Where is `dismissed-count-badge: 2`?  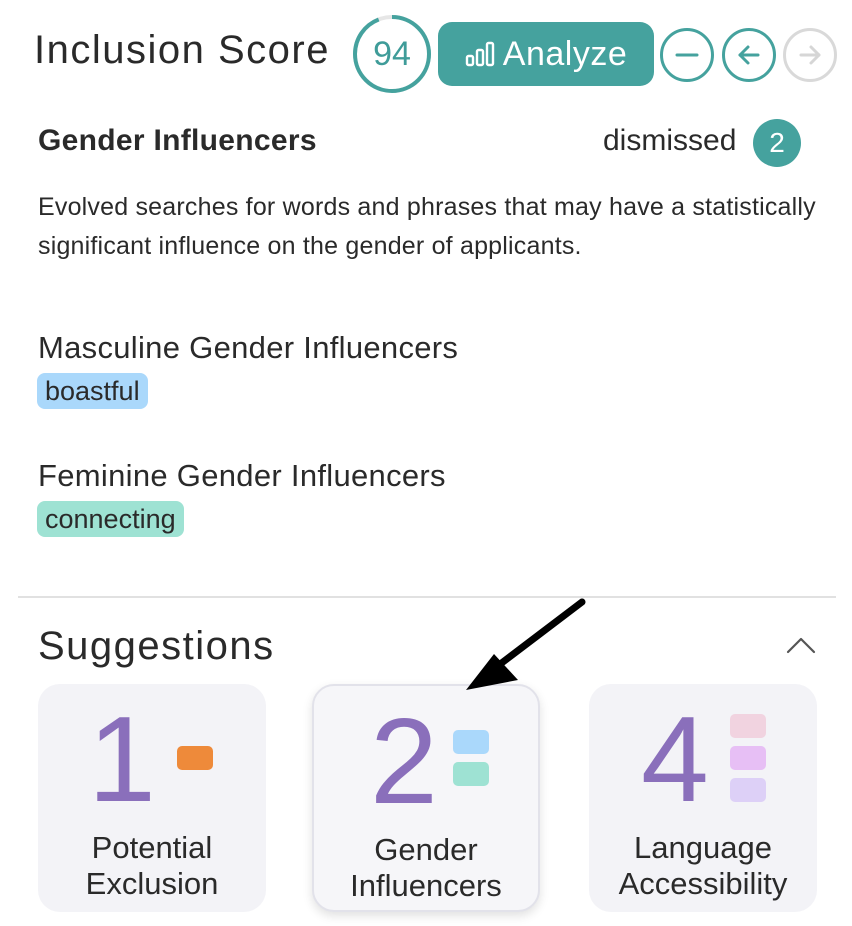
dismissed-count-badge: 2 is located at coordinates (777, 143).